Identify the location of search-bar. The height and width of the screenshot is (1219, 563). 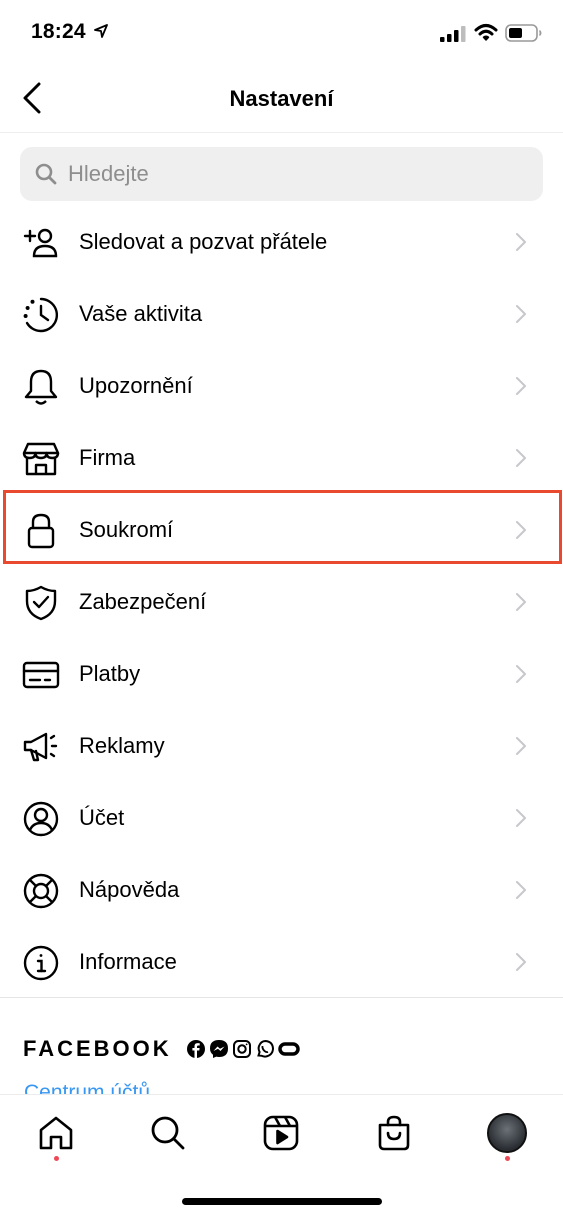
(281, 174).